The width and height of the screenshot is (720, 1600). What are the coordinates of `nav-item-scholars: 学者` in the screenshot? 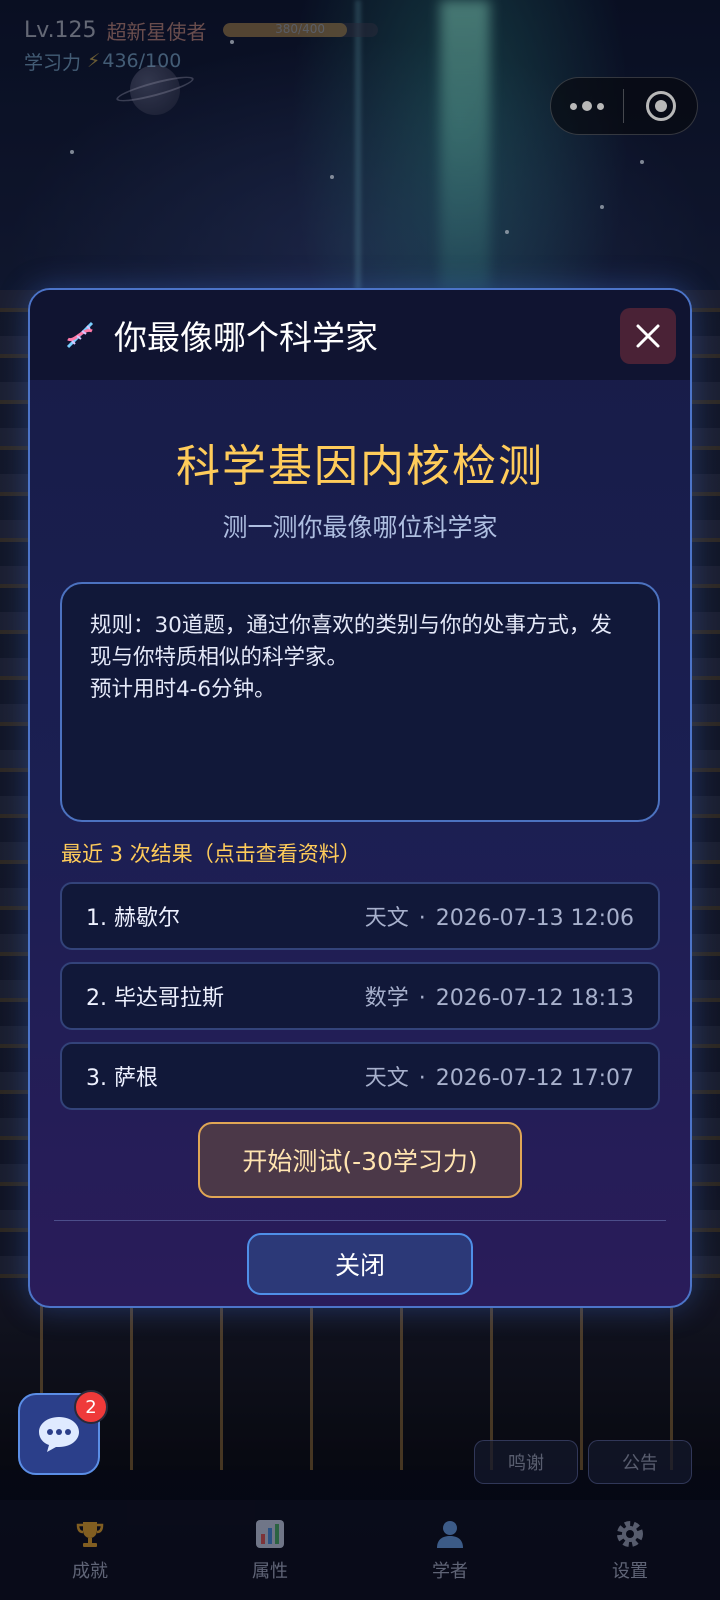 It's located at (450, 1550).